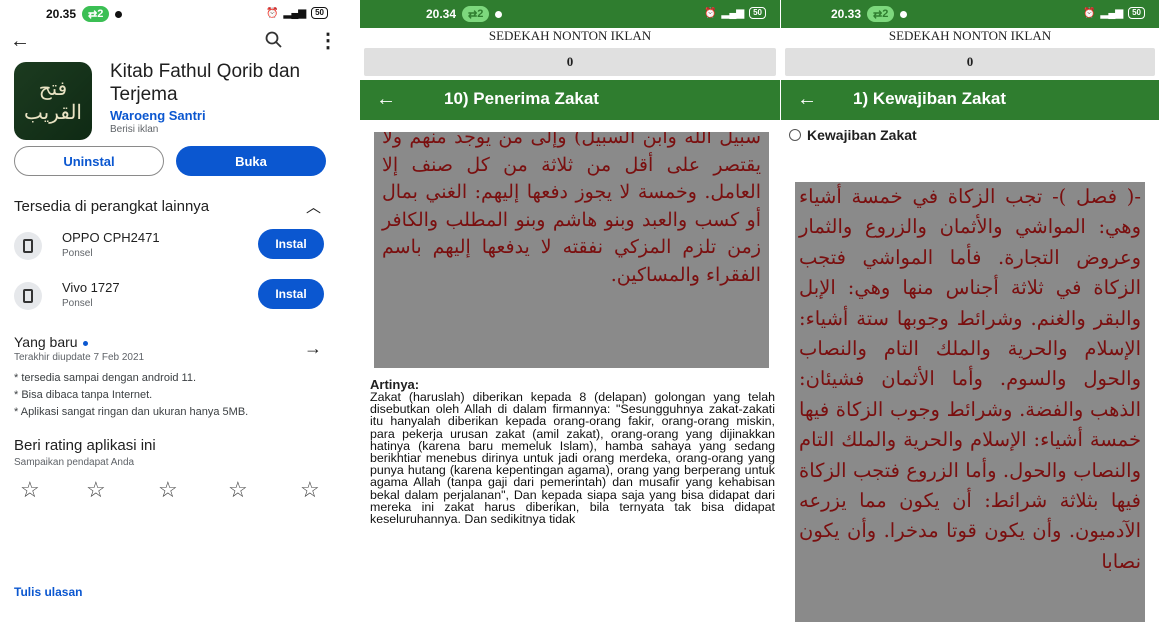 The image size is (1159, 622). I want to click on other-devices-header: Tersedia di perangkat lainnya ︿, so click(171, 206).